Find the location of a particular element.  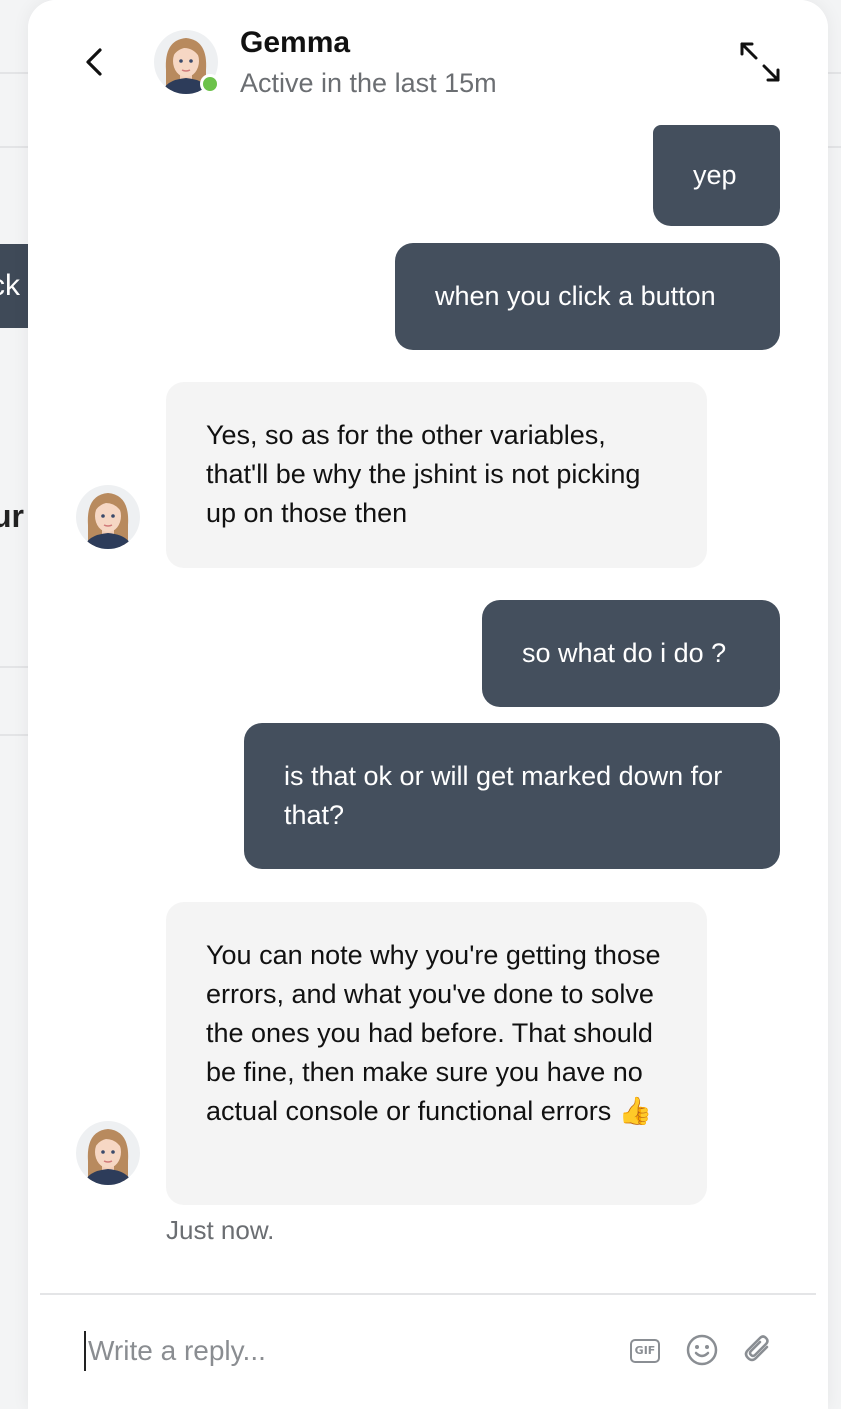

chat-header: Gemma Active in the last 15m is located at coordinates (428, 62).